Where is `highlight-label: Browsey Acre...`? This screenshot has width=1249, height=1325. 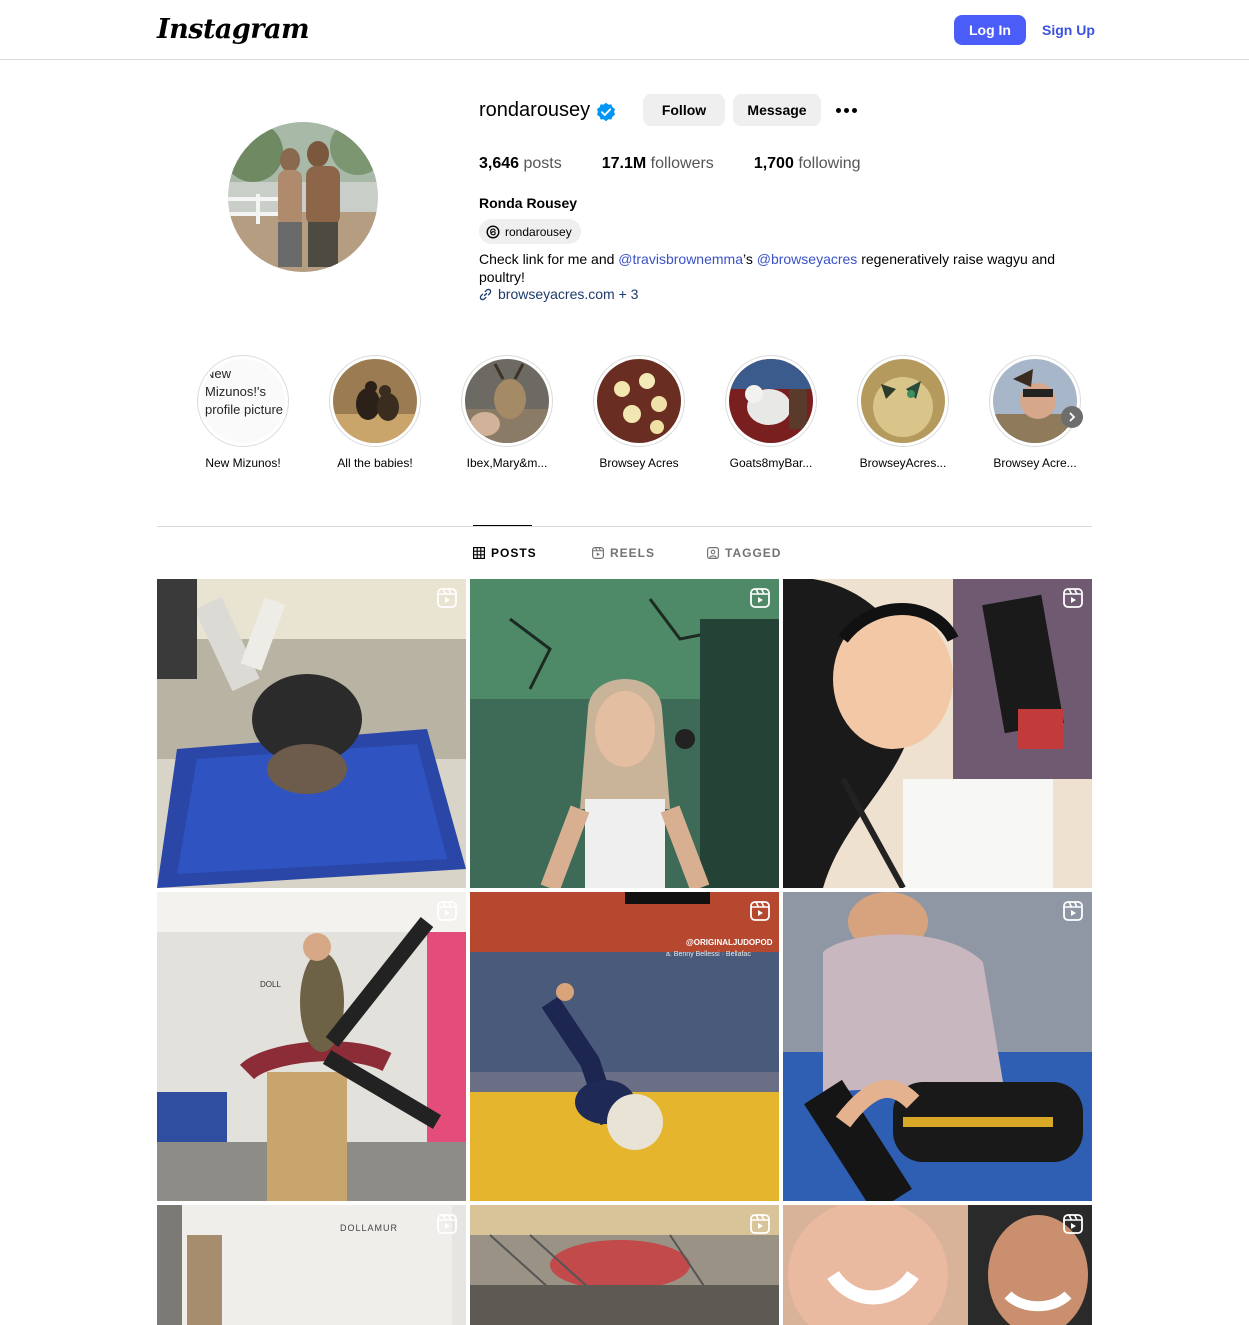
highlight-label: Browsey Acre... is located at coordinates (1035, 463).